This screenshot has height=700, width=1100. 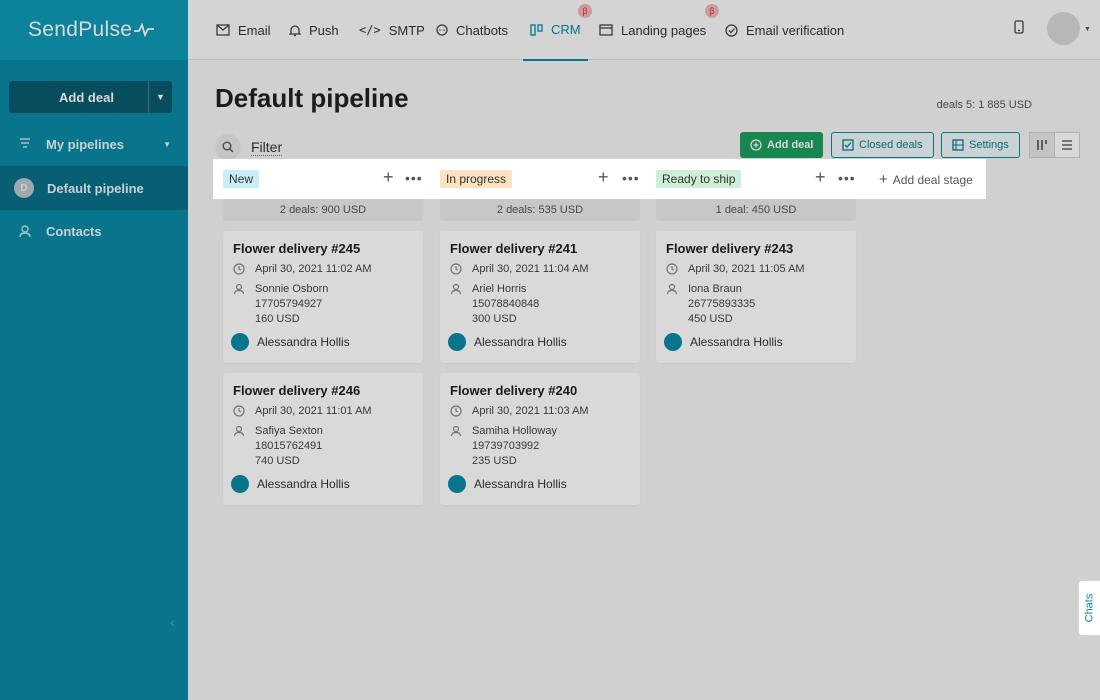 I want to click on stage-name: Ready to ship, so click(x=699, y=179).